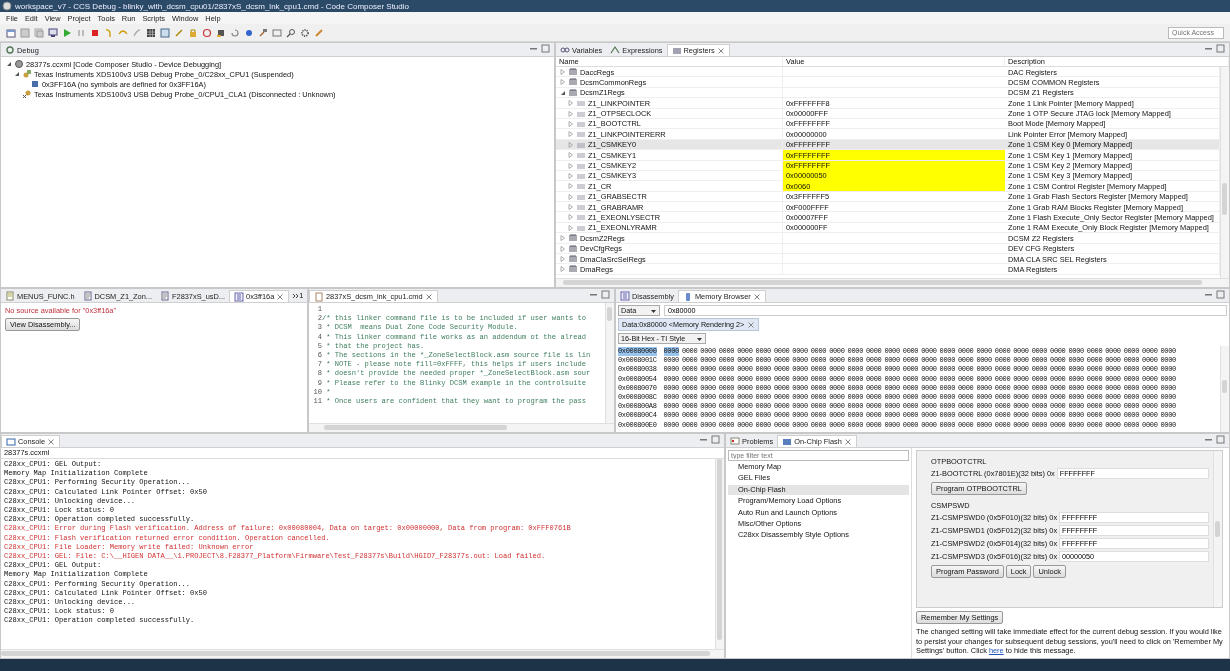 This screenshot has height=671, width=1230. I want to click on expression-icon, so click(615, 50).